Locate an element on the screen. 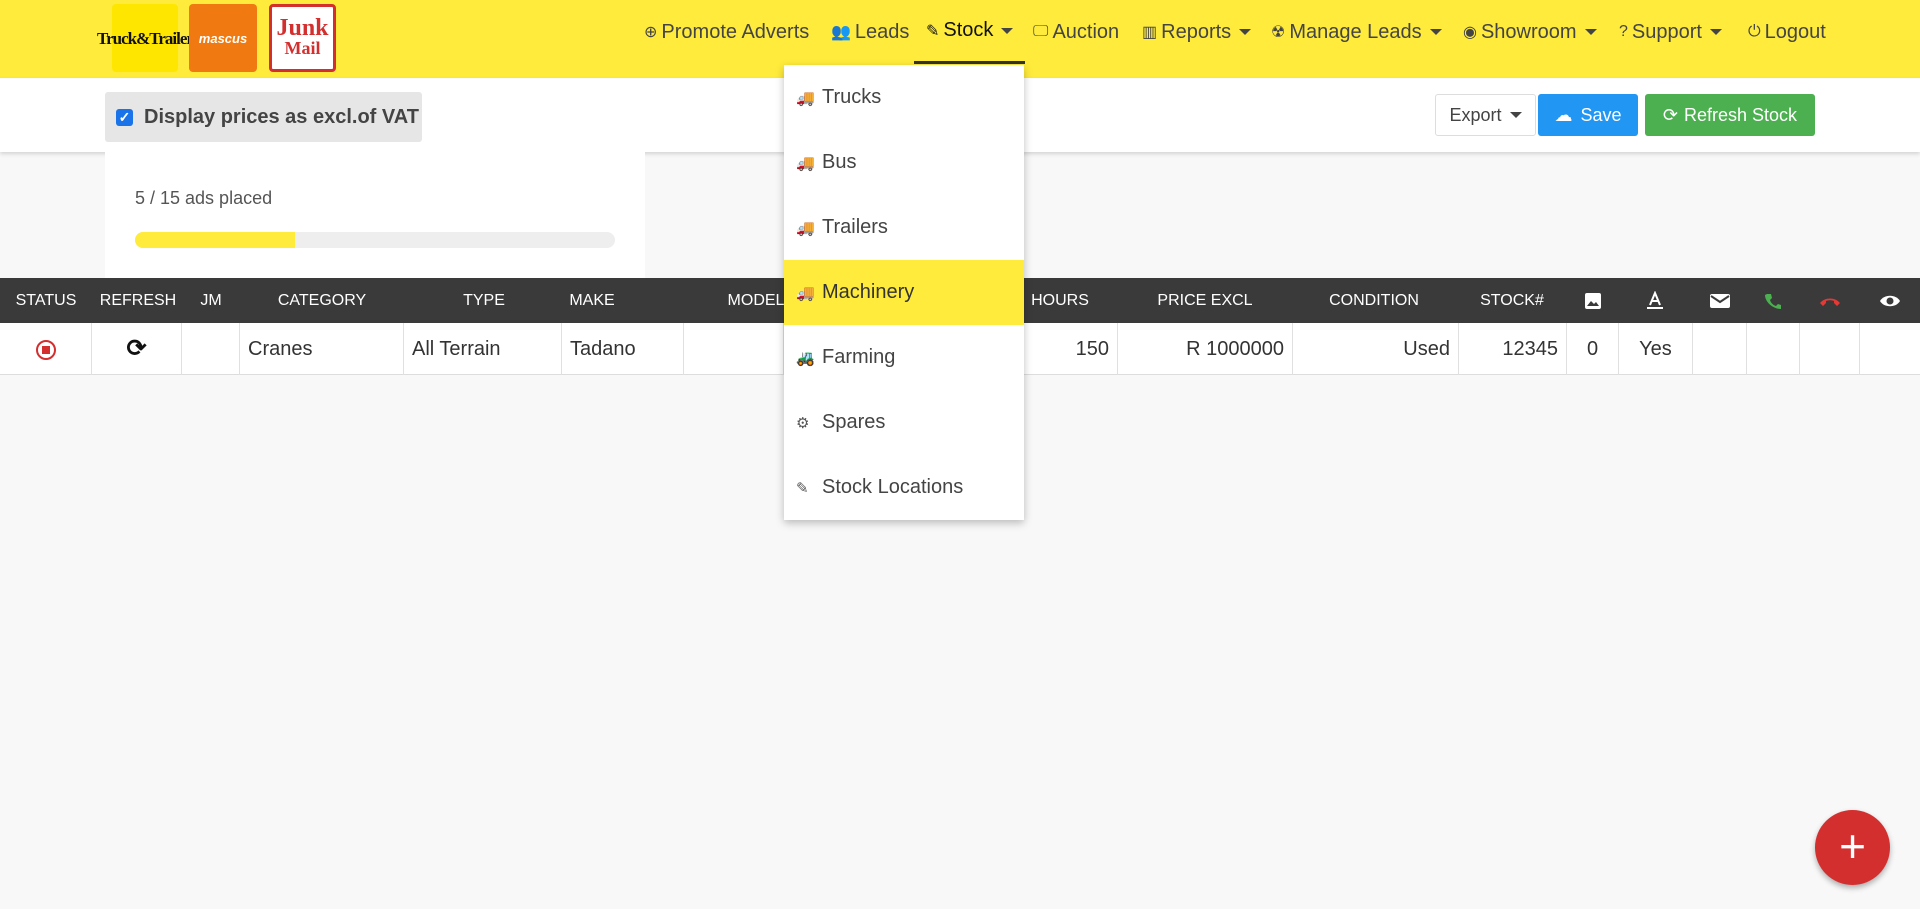 The width and height of the screenshot is (1920, 909). menu-item-bus-label: Bus is located at coordinates (839, 162).